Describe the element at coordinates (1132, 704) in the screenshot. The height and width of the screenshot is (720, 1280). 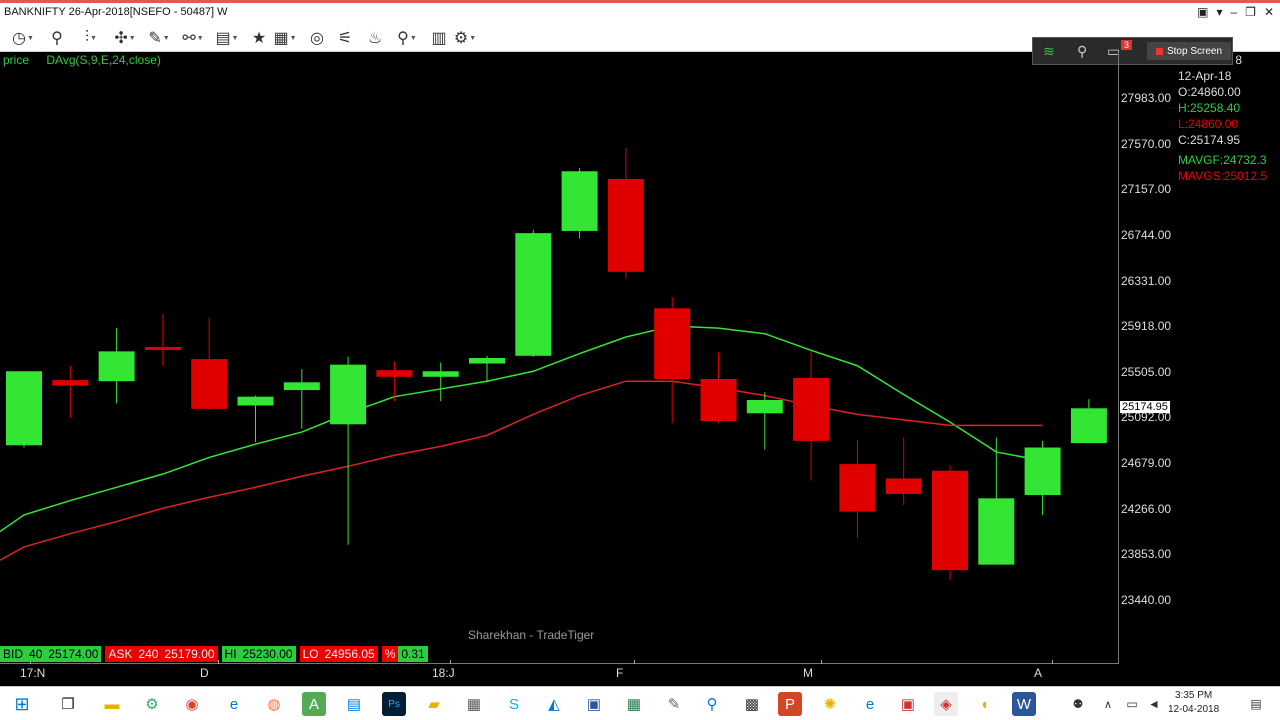
I see `network-icon: ▭` at that location.